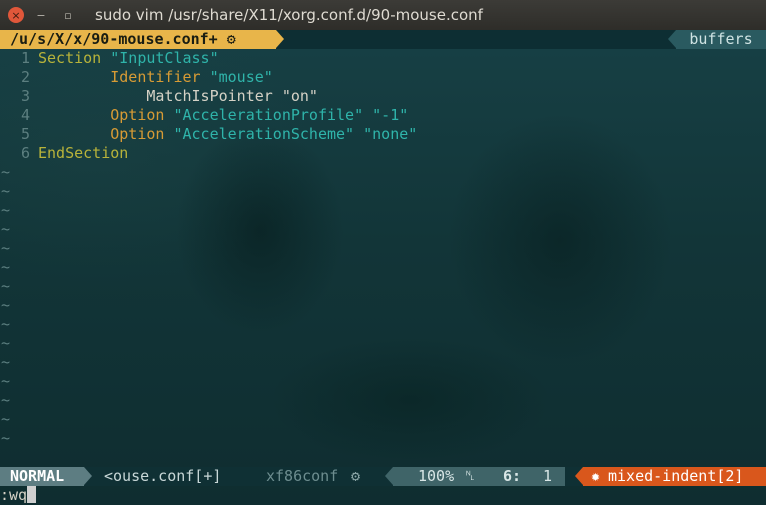 This screenshot has width=766, height=505. I want to click on warning-star-icon: ✹, so click(596, 476).